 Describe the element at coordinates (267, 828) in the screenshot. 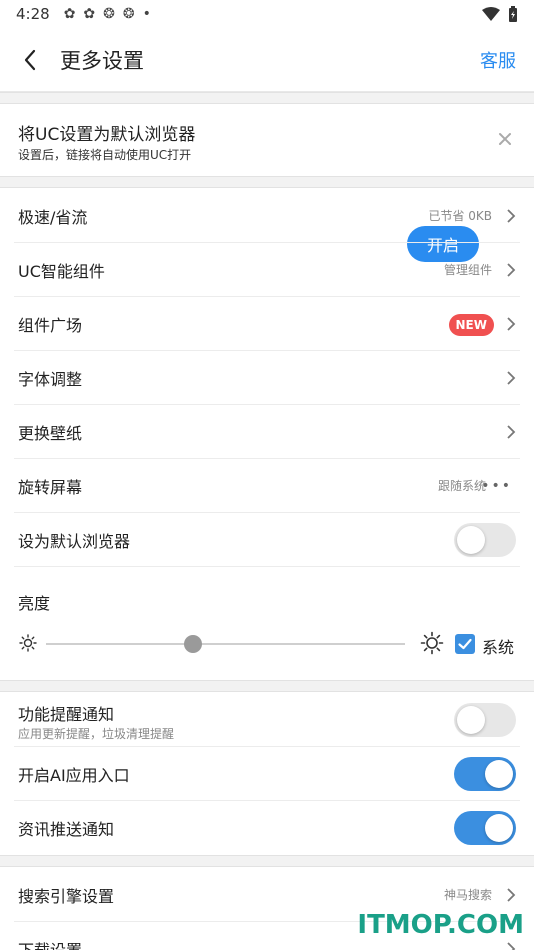

I see `settings-row-news-push: 资讯推送通知` at that location.